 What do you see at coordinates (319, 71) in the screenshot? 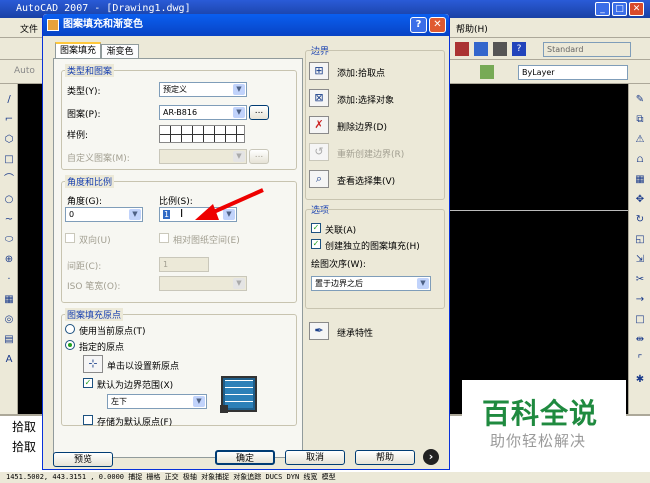
I see `pick-point-icon: ⊞` at bounding box center [319, 71].